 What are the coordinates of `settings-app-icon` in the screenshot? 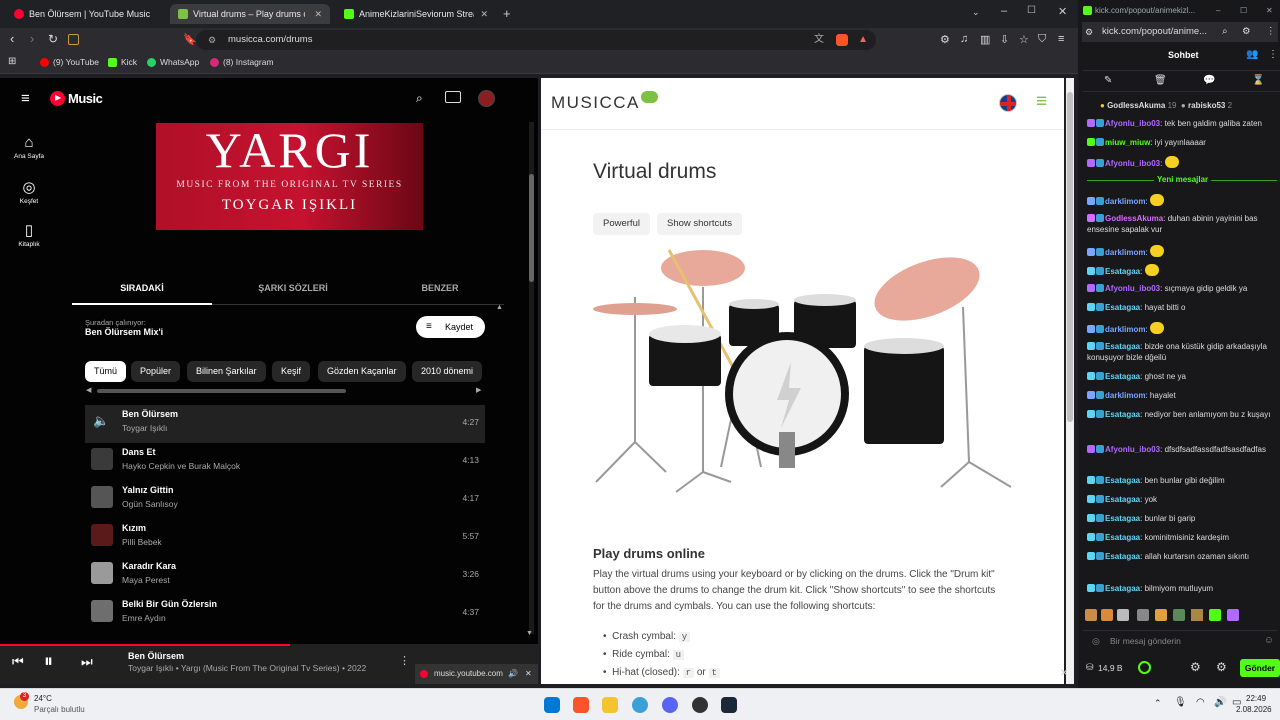 It's located at (640, 705).